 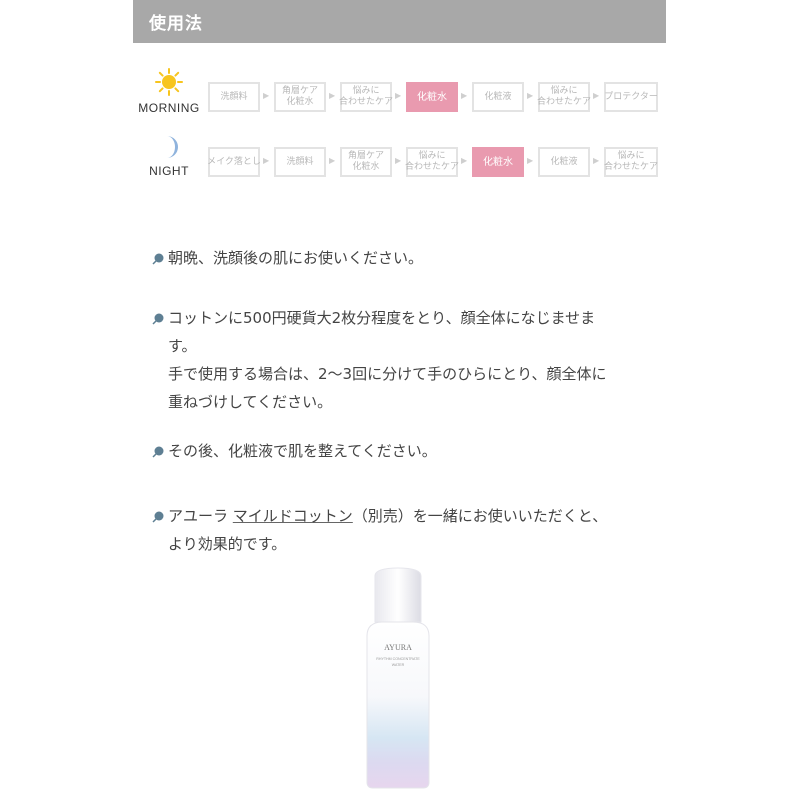 I want to click on product-bottle-image: AYURA RHYTHM CONCENTRATE WATER, so click(x=398, y=678).